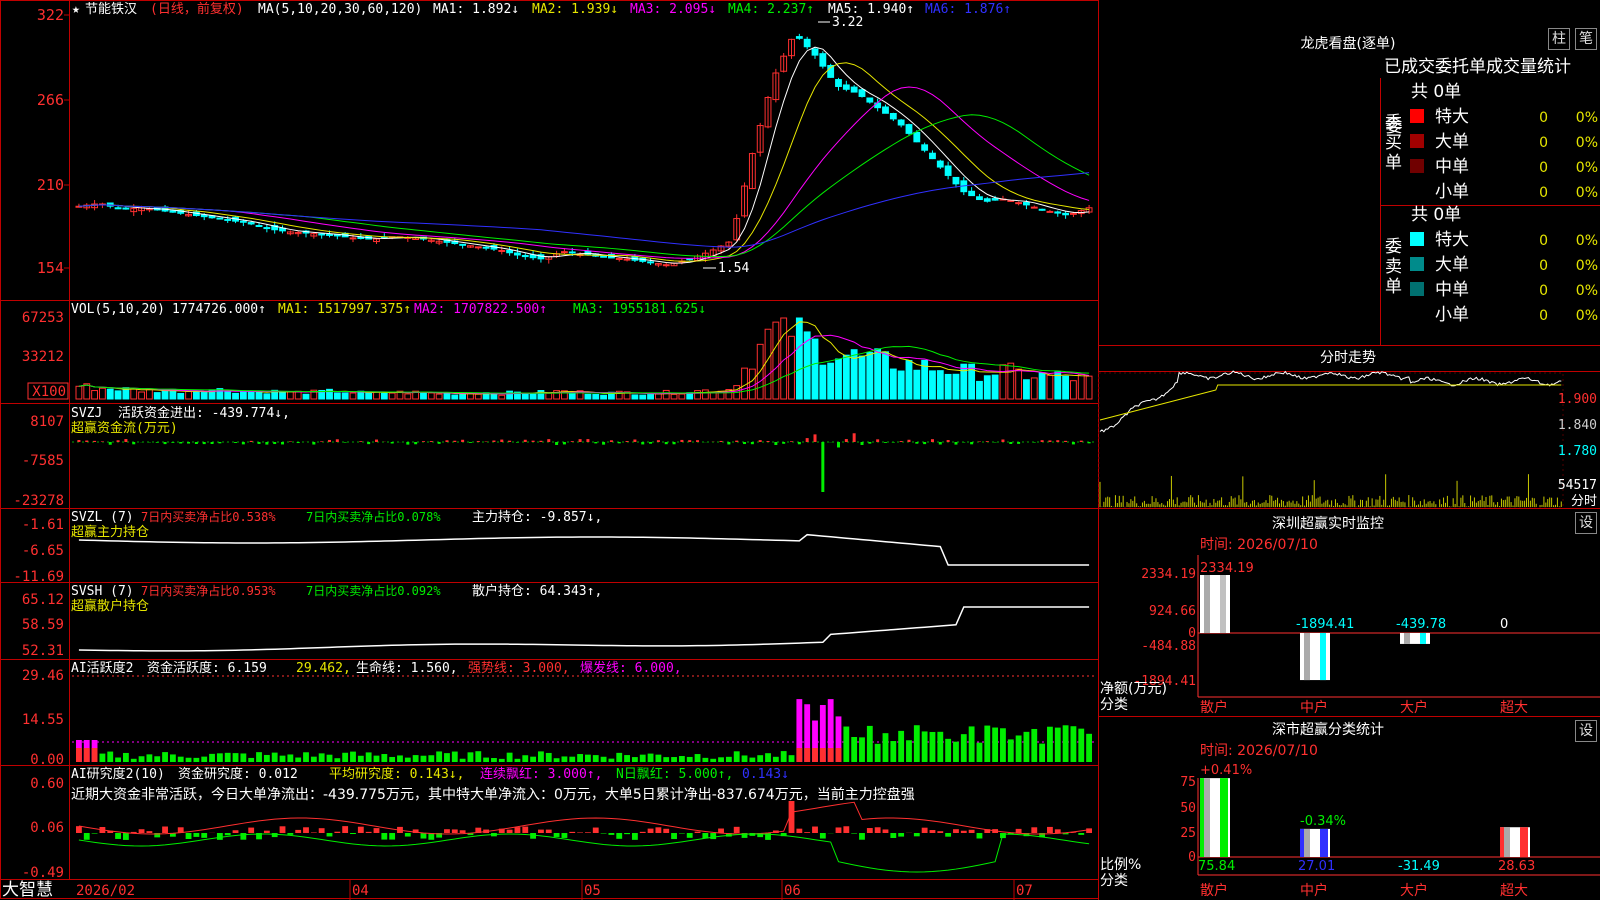 This screenshot has width=1600, height=900. What do you see at coordinates (76, 9) in the screenshot?
I see `title-star: ★` at bounding box center [76, 9].